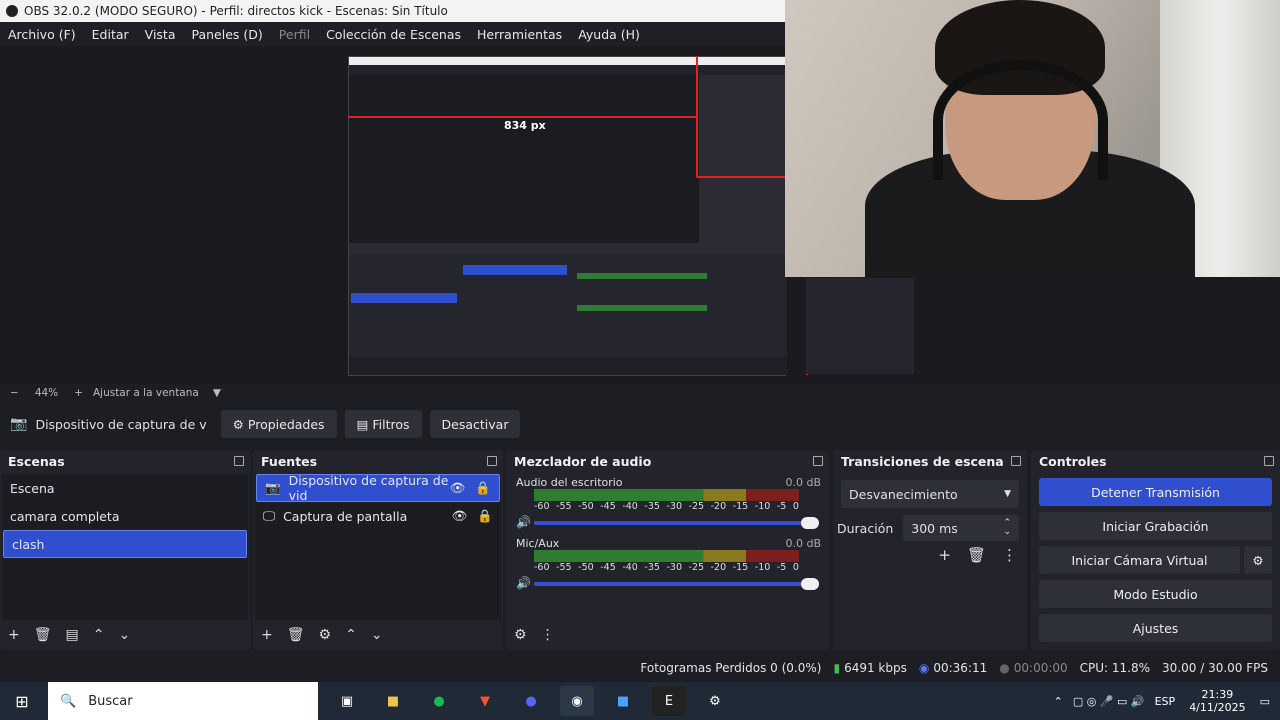  Describe the element at coordinates (475, 424) in the screenshot. I see `deactivate-button: Desactivar` at that location.